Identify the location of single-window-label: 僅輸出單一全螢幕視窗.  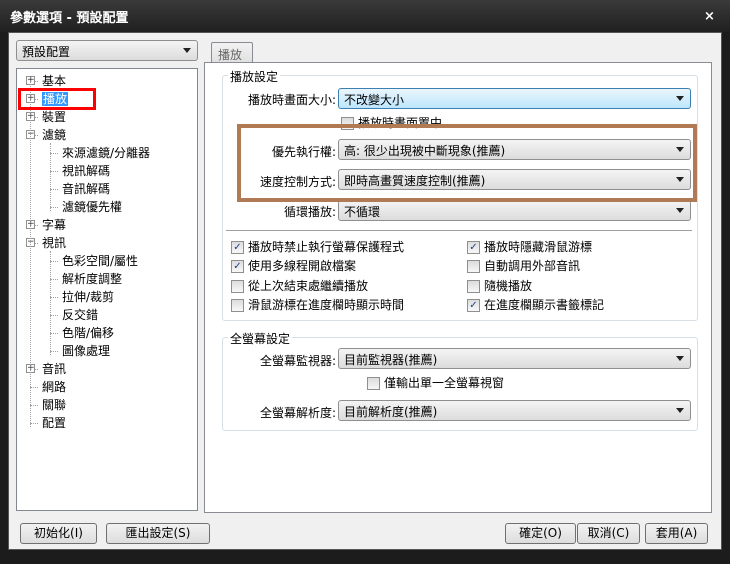
(444, 383).